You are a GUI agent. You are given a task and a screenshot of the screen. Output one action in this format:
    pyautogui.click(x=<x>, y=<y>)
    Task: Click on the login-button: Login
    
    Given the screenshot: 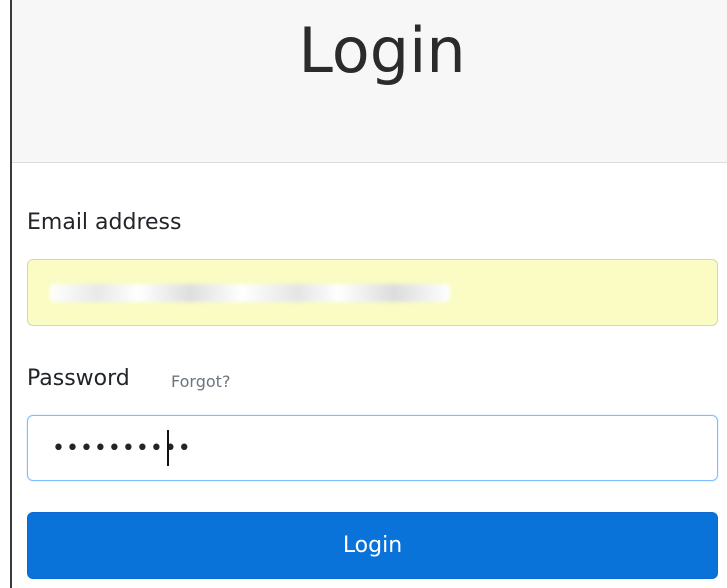 What is the action you would take?
    pyautogui.click(x=372, y=545)
    